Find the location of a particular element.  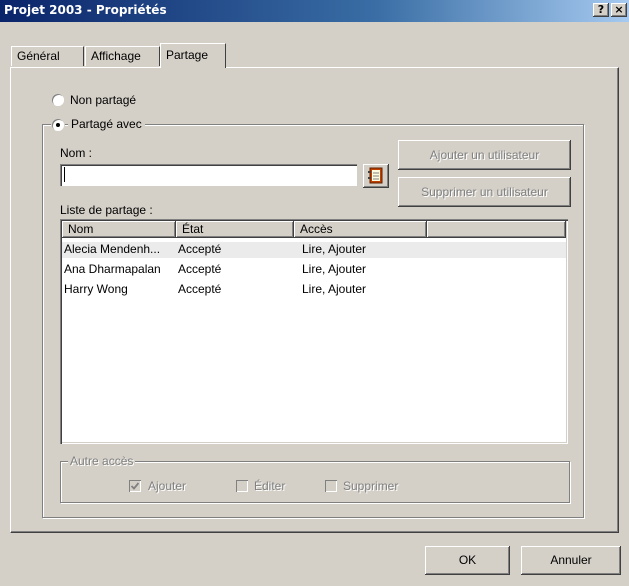

share-list-row: Ana Dharmapalan Accepté Lire, Ajouter is located at coordinates (314, 270).